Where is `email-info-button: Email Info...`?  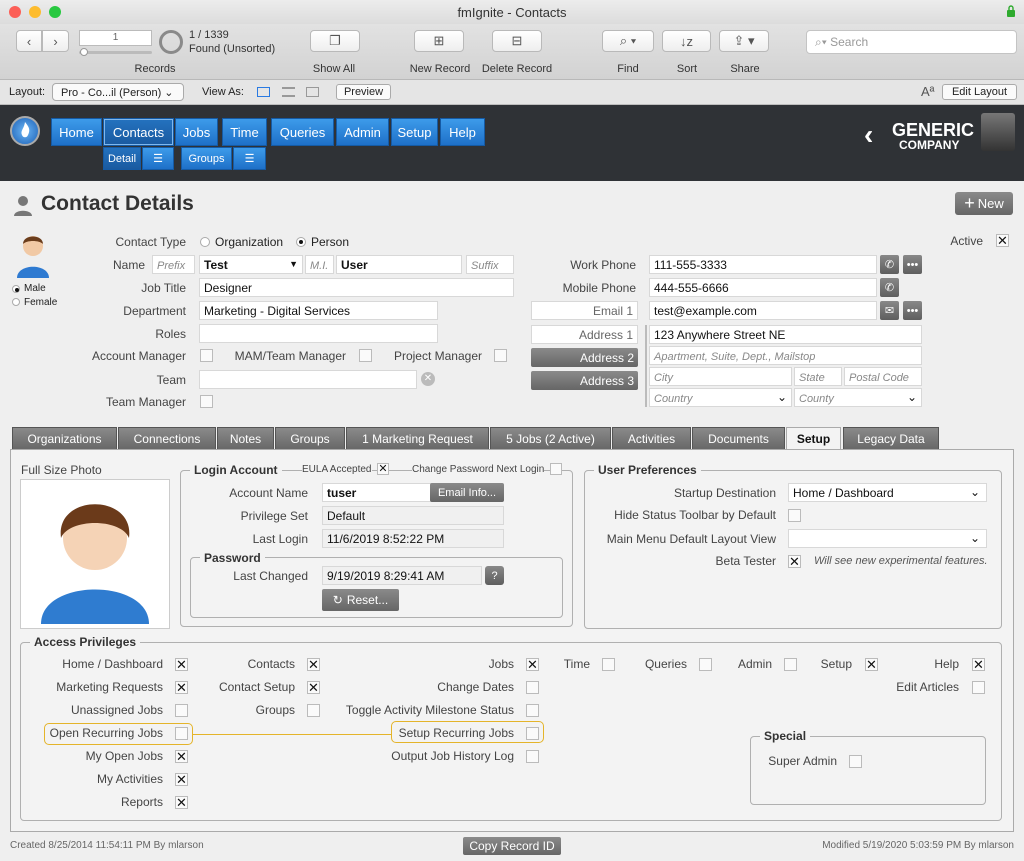
email-info-button: Email Info... is located at coordinates (467, 492).